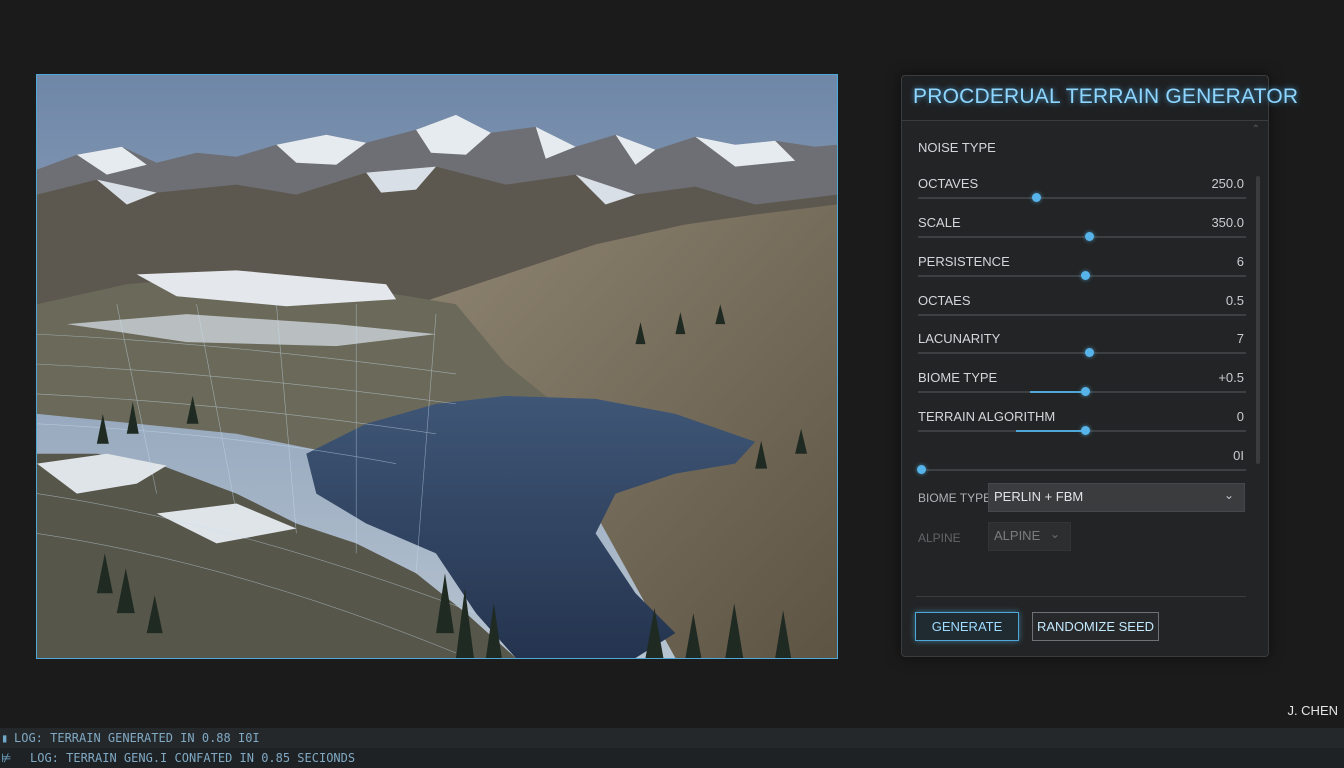 The height and width of the screenshot is (768, 1344). I want to click on log-marker-icon: ▮, so click(5, 738).